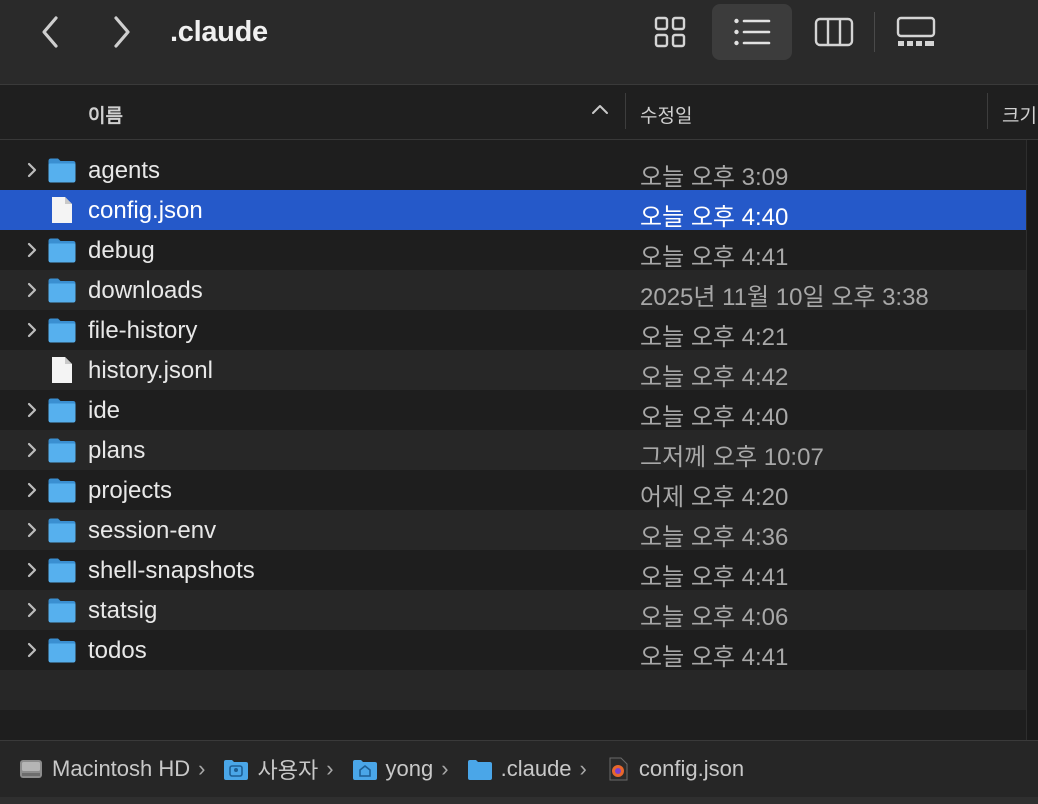  Describe the element at coordinates (666, 114) in the screenshot. I see `column-date-header: 수정일` at that location.